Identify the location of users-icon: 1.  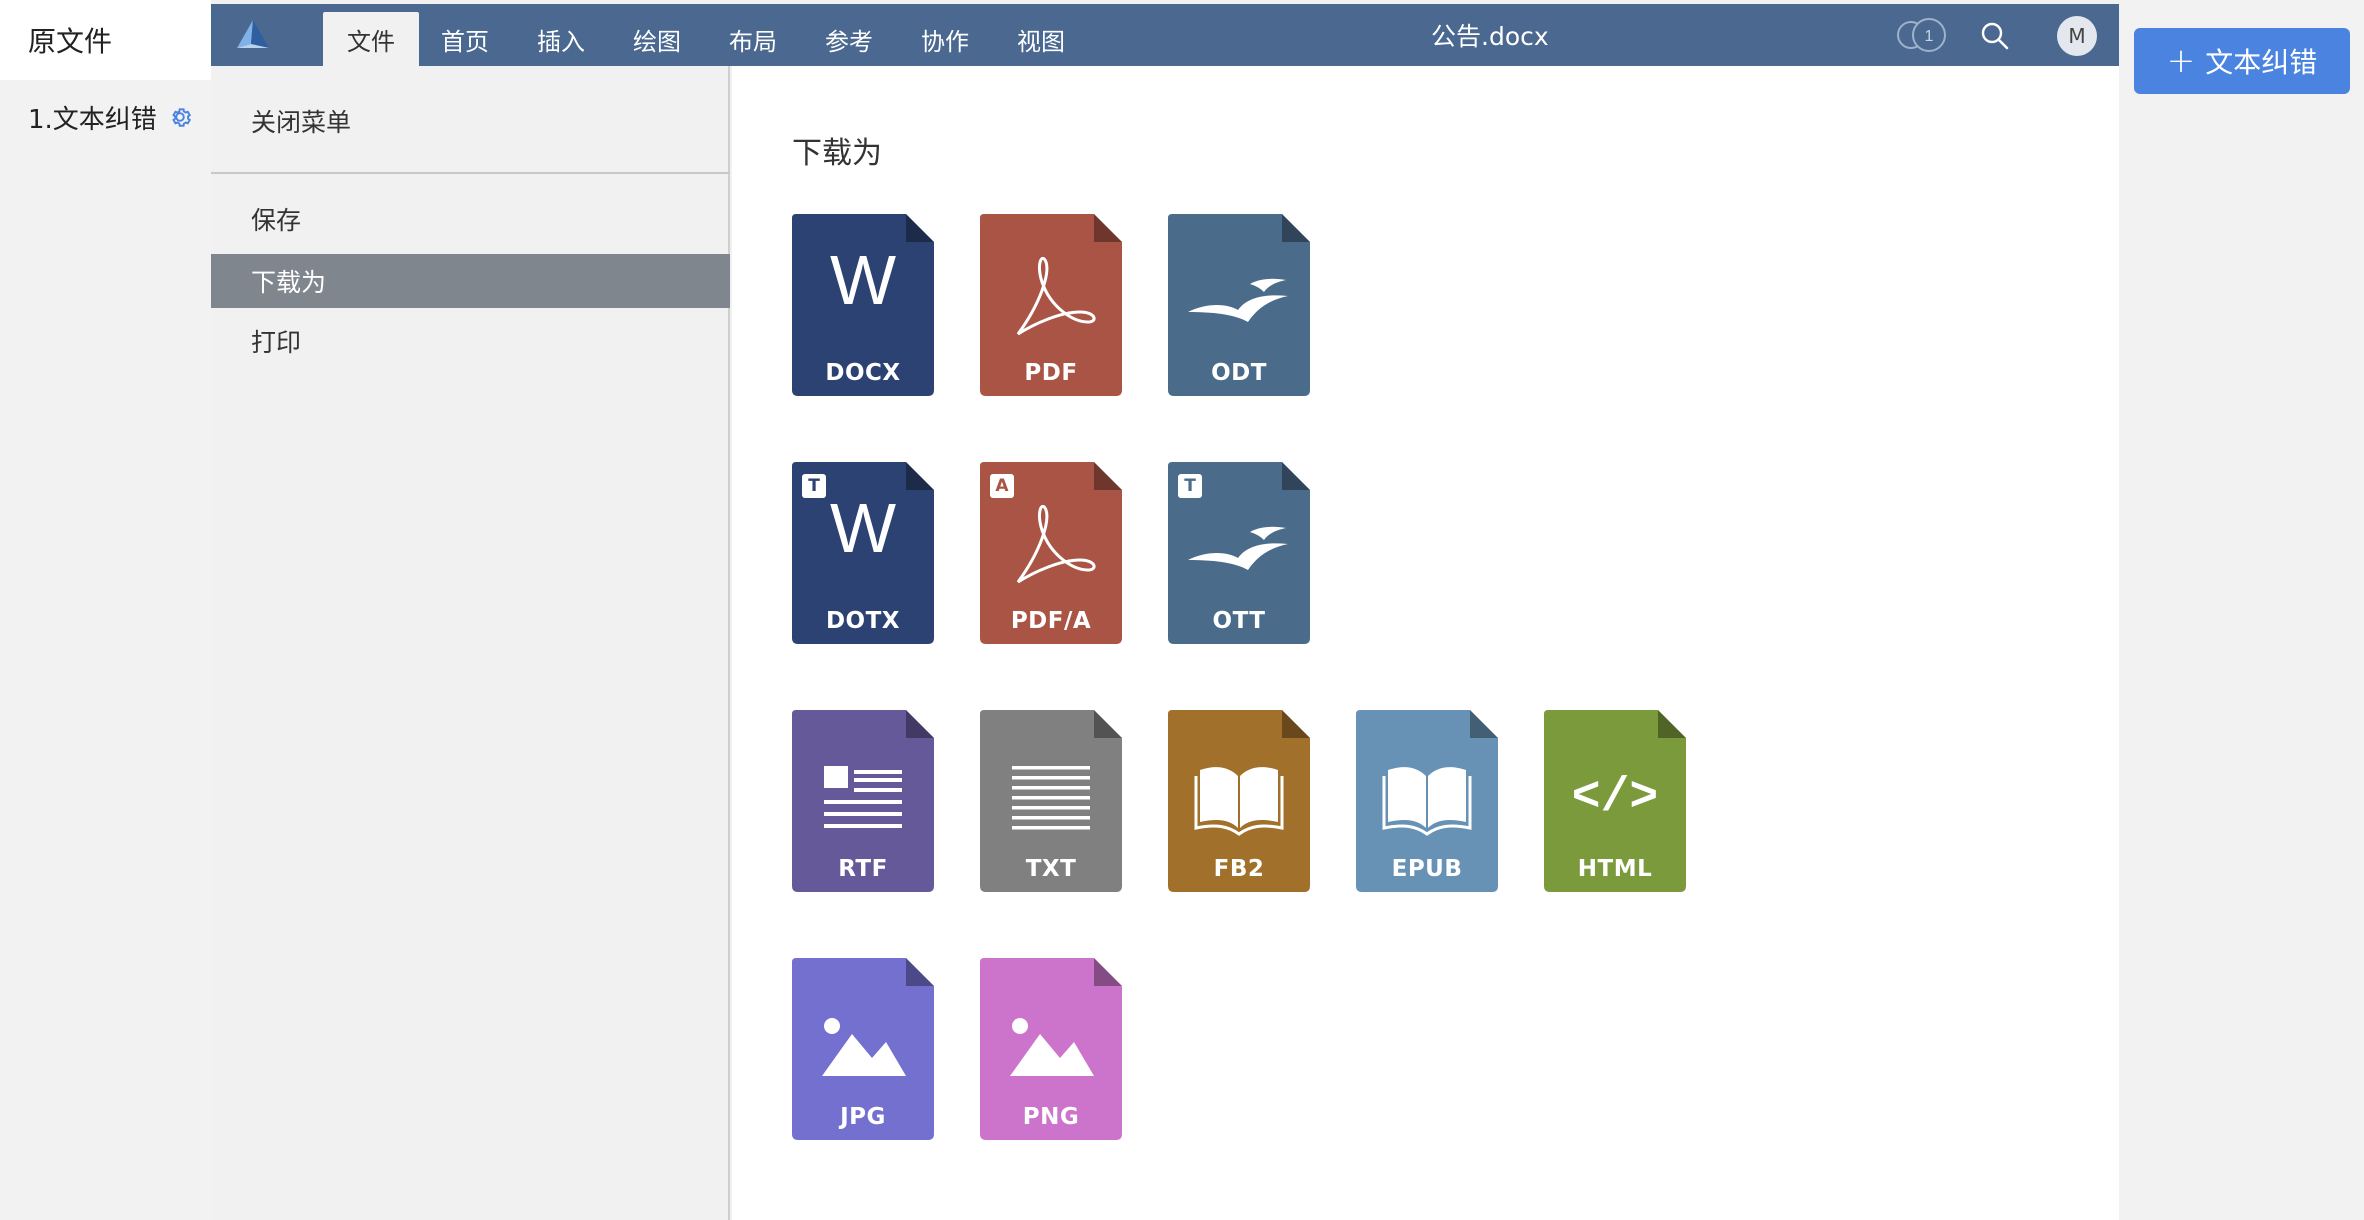
(1921, 35).